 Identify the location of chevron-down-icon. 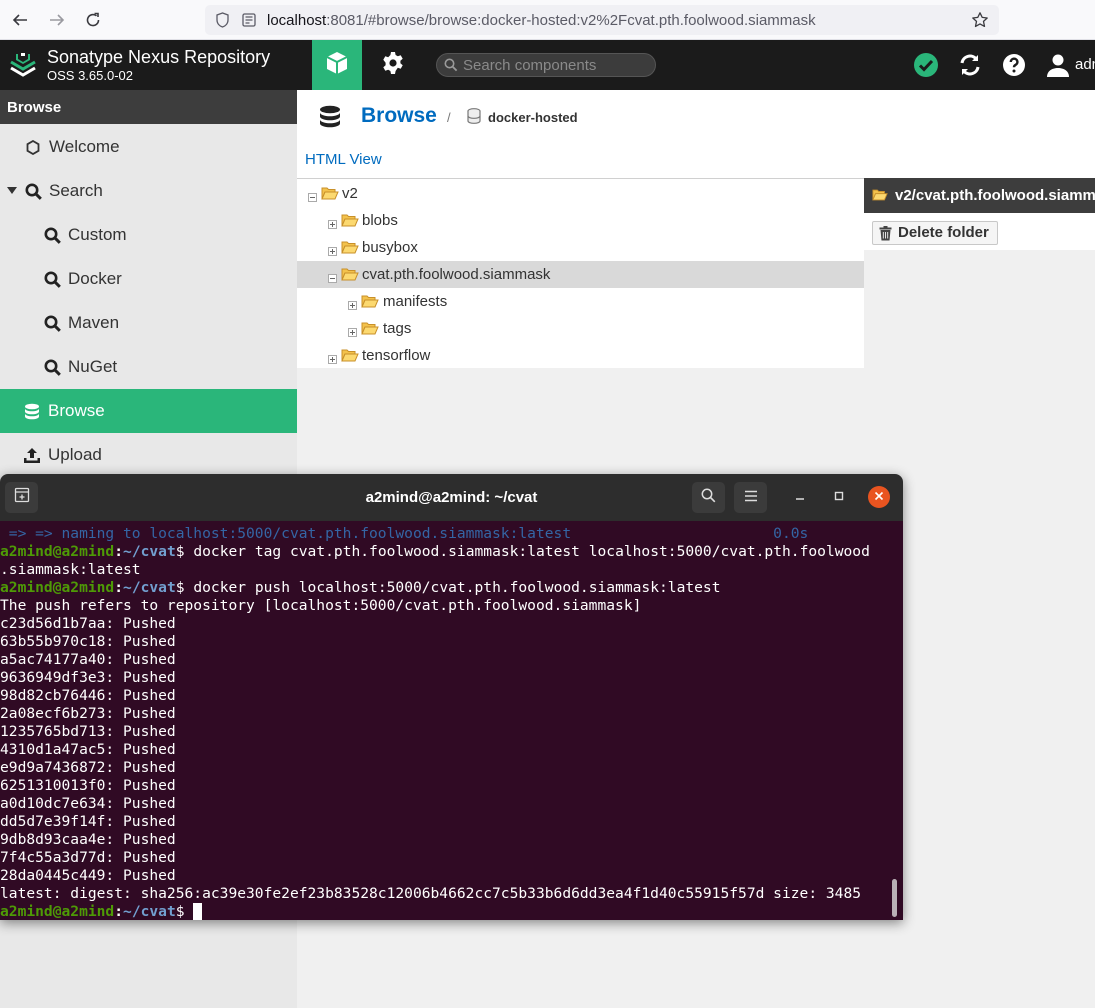
(12, 191).